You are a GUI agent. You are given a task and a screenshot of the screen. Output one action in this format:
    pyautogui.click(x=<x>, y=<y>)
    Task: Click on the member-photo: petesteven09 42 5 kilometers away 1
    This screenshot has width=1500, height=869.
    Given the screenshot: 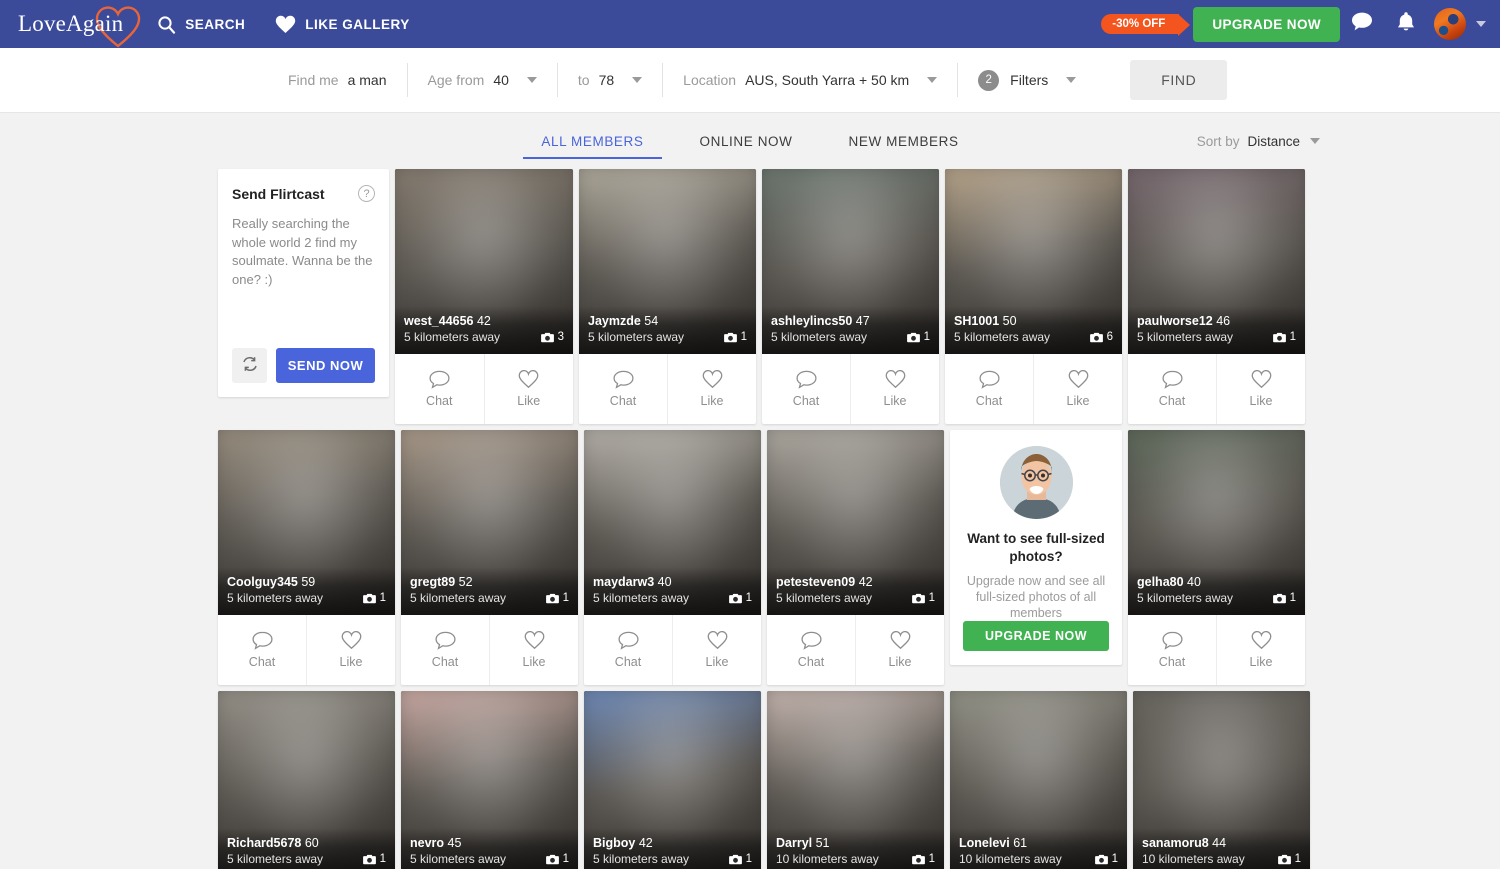 What is the action you would take?
    pyautogui.click(x=855, y=522)
    